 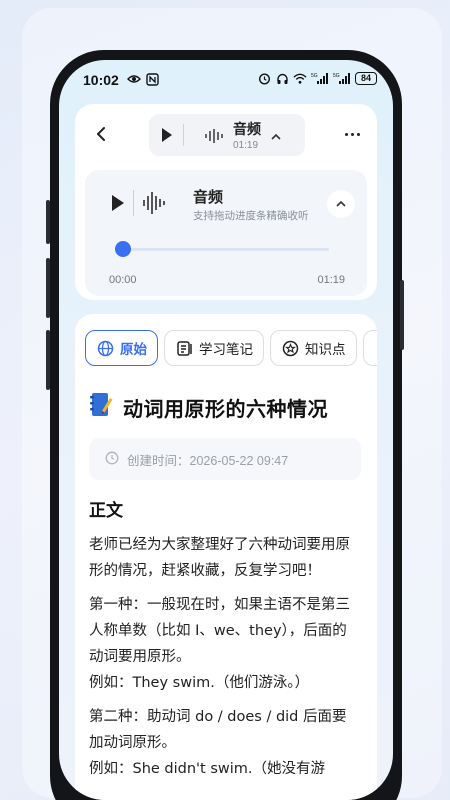 I want to click on status-bar: 10:02 5G 5G 84, so click(x=226, y=79).